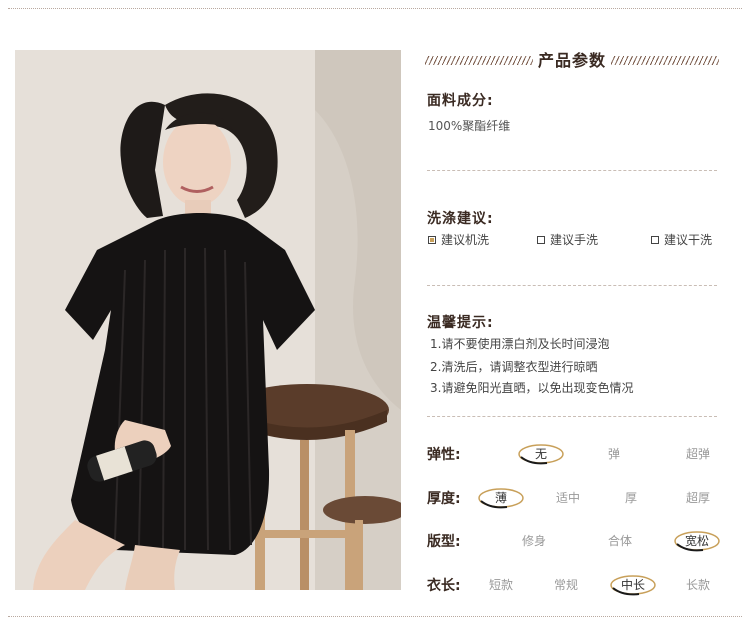 Image resolution: width=750 pixels, height=626 pixels. I want to click on thickness-option-medium: 适中, so click(568, 497).